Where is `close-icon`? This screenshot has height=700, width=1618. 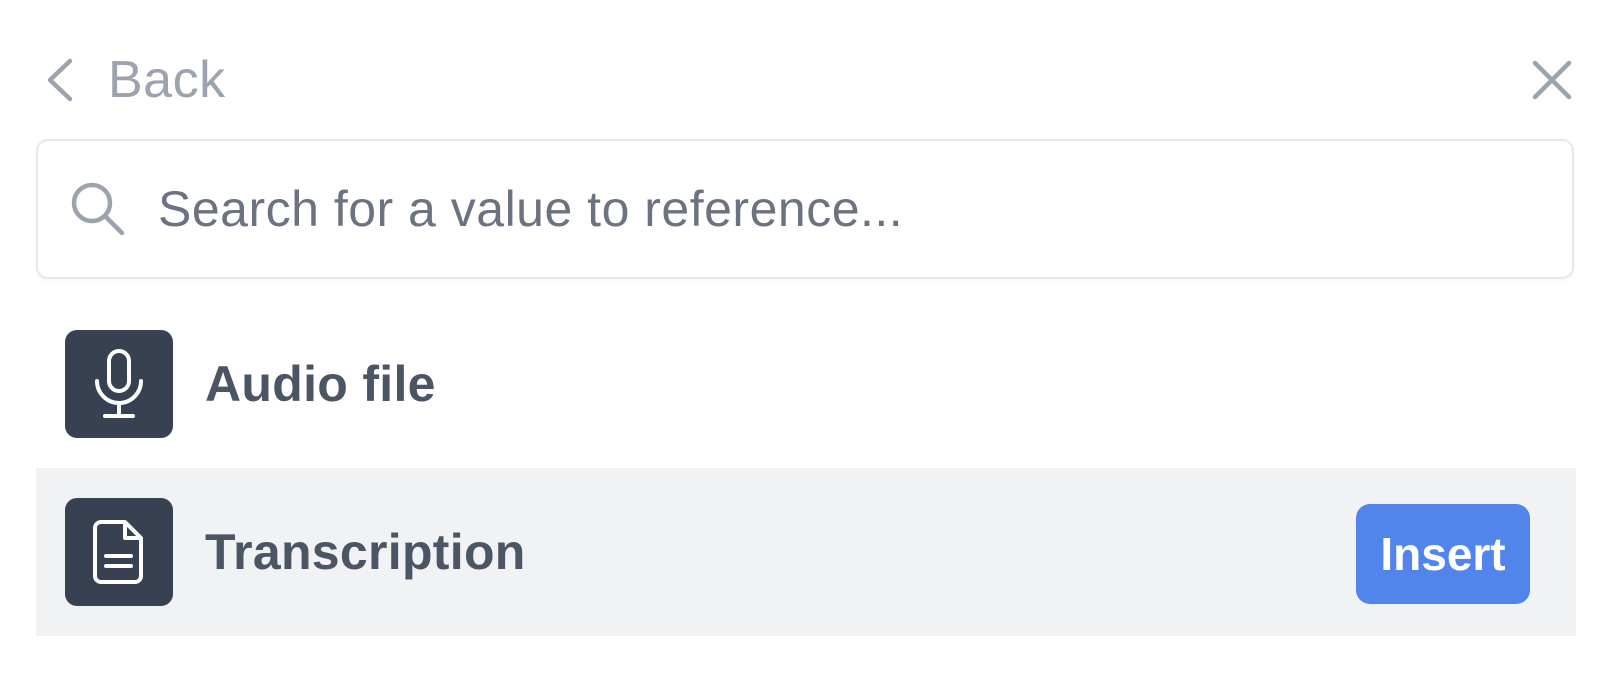
close-icon is located at coordinates (1552, 80).